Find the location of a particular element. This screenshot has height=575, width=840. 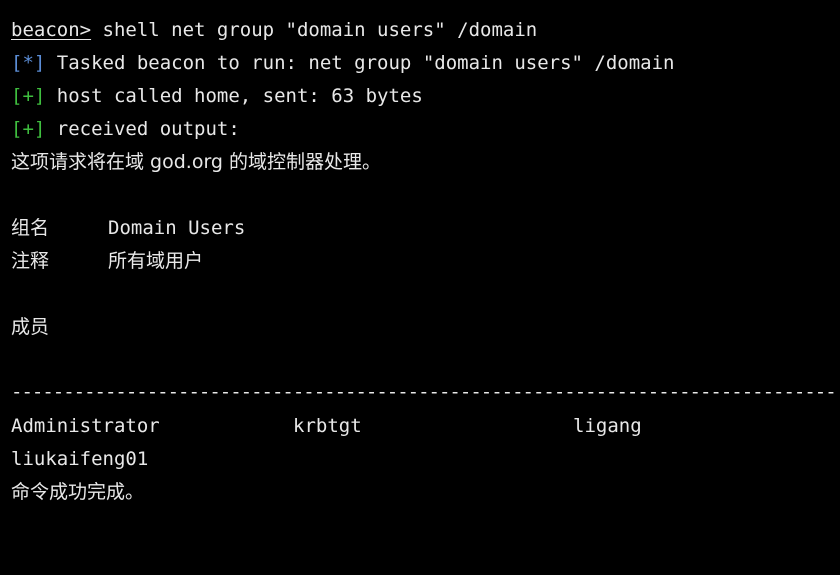

members-row: liukaifeng01 is located at coordinates (79, 459).